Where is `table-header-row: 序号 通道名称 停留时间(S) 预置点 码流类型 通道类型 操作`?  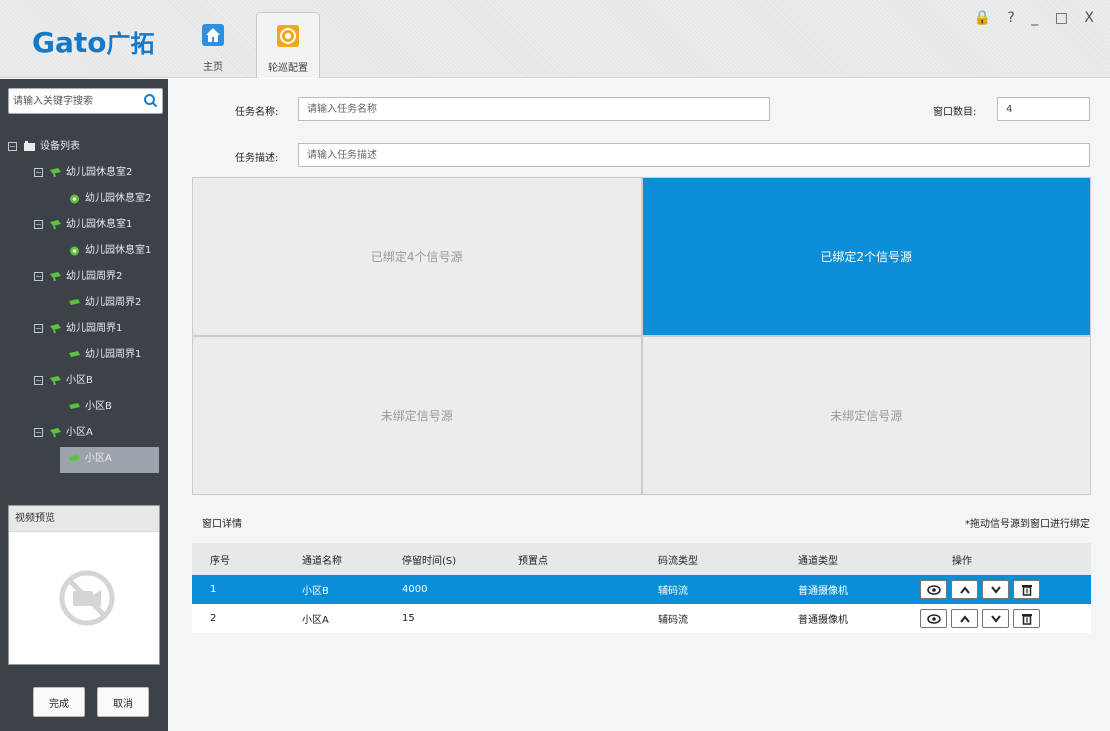
table-header-row: 序号 通道名称 停留时间(S) 预置点 码流类型 通道类型 操作 is located at coordinates (641, 559).